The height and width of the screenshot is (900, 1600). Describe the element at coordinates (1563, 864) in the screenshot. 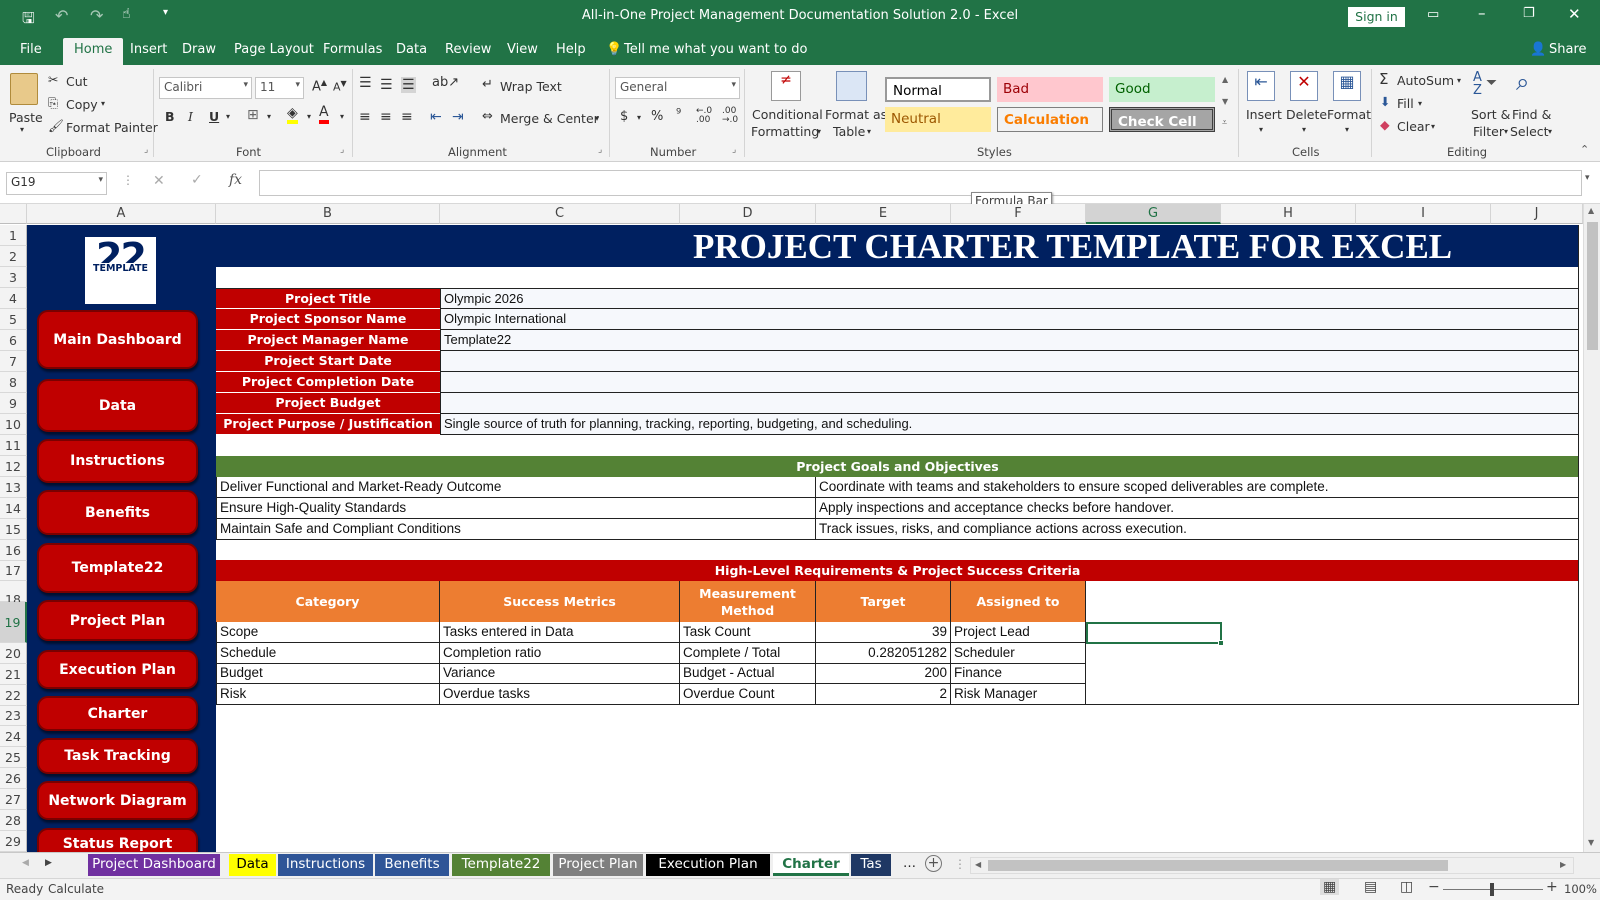

I see `scroll-right-icon: ▶` at that location.